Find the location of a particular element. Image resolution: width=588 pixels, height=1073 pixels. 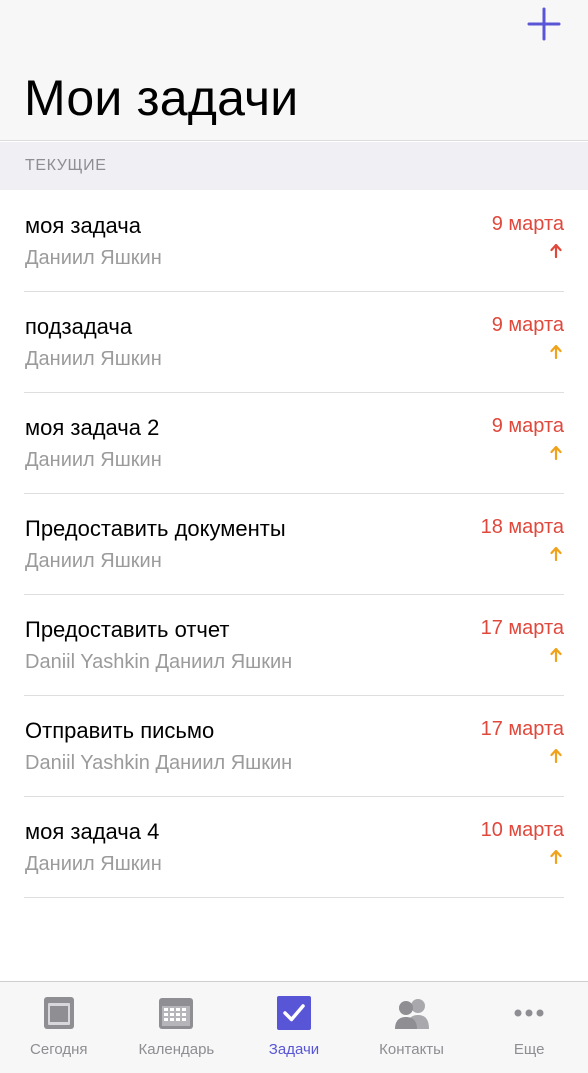

task-due-date: 10 марта is located at coordinates (522, 830).